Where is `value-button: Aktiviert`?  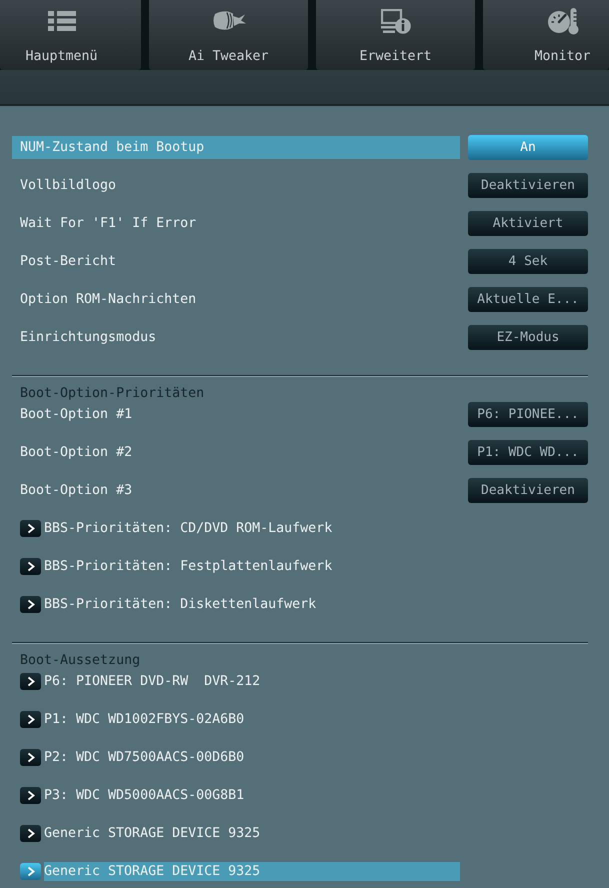 value-button: Aktiviert is located at coordinates (528, 223).